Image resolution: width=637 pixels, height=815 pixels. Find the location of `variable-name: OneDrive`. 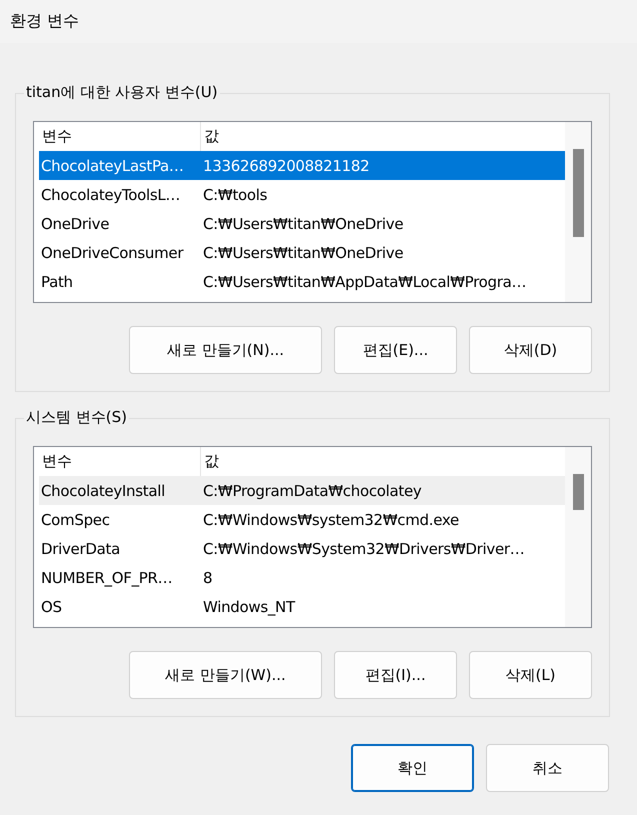

variable-name: OneDrive is located at coordinates (75, 223).